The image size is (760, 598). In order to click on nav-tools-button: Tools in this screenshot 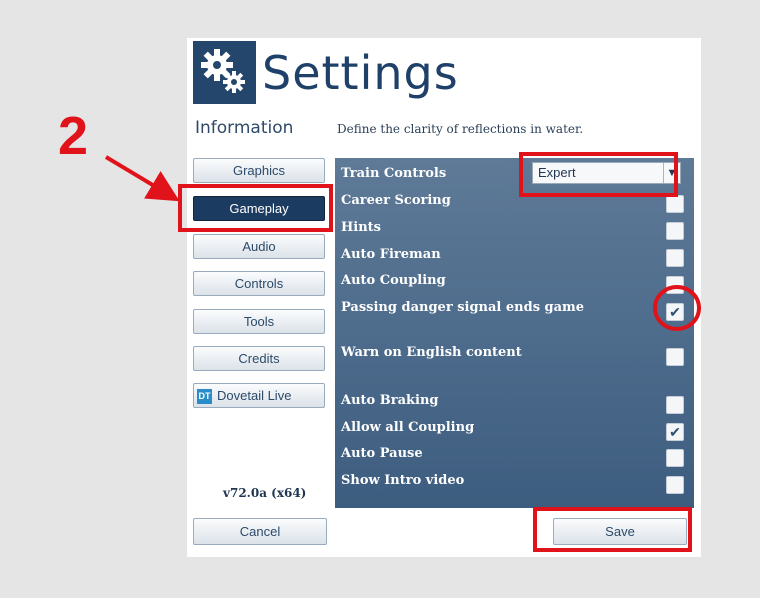, I will do `click(259, 321)`.